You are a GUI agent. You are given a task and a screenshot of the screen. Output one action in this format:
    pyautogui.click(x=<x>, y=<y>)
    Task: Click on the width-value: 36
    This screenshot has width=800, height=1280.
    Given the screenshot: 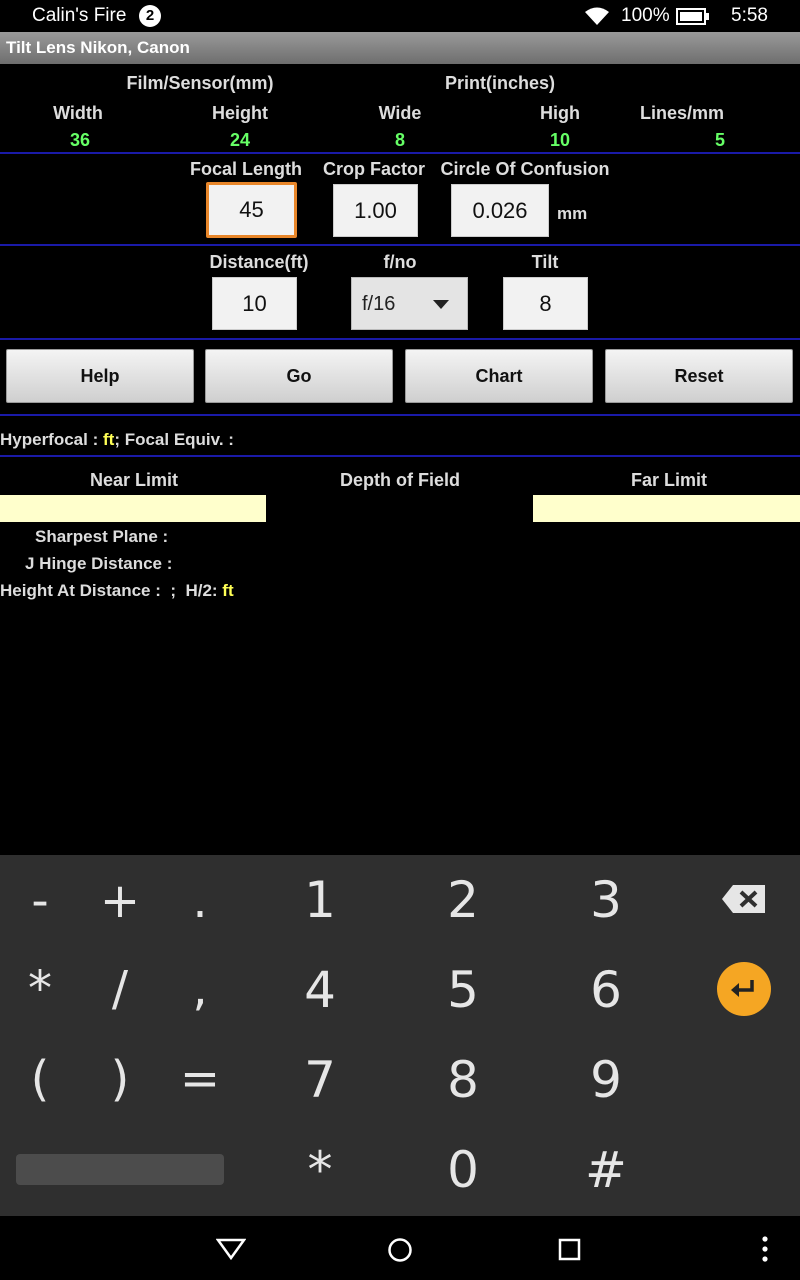 What is the action you would take?
    pyautogui.click(x=80, y=140)
    